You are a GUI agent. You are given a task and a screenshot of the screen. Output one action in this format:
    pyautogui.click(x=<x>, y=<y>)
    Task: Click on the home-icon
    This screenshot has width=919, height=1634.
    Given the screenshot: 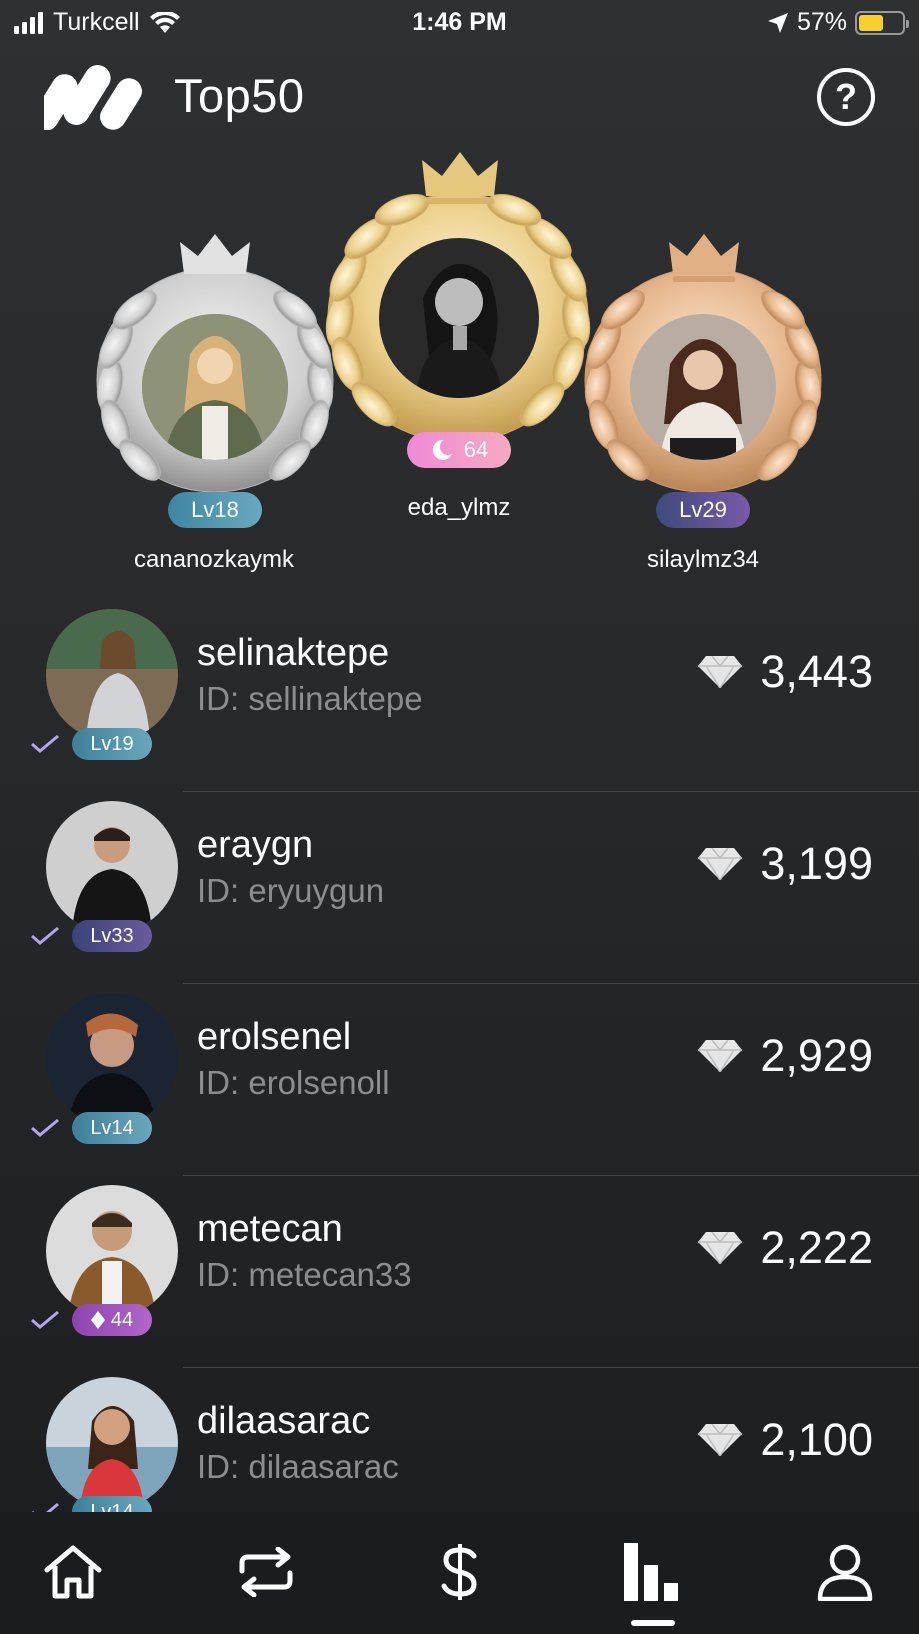 What is the action you would take?
    pyautogui.click(x=73, y=1572)
    